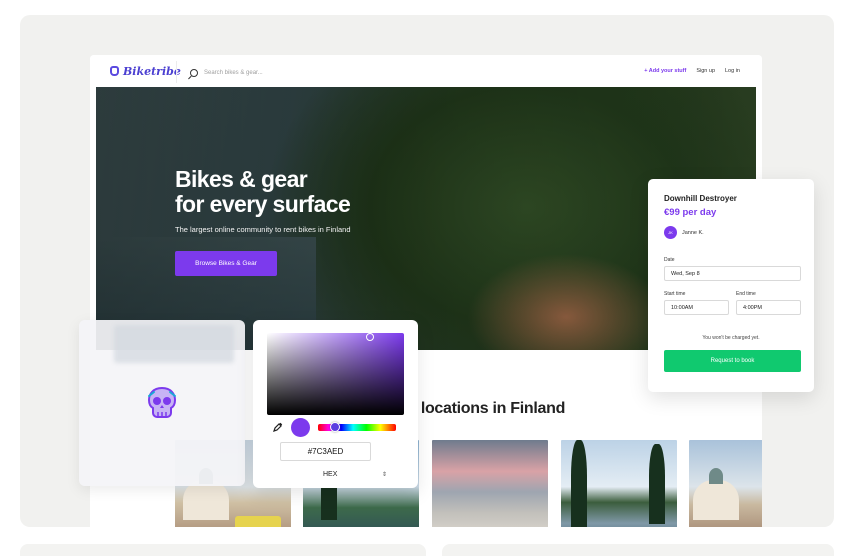  Describe the element at coordinates (619, 483) in the screenshot. I see `location-photo-forest-lake` at that location.